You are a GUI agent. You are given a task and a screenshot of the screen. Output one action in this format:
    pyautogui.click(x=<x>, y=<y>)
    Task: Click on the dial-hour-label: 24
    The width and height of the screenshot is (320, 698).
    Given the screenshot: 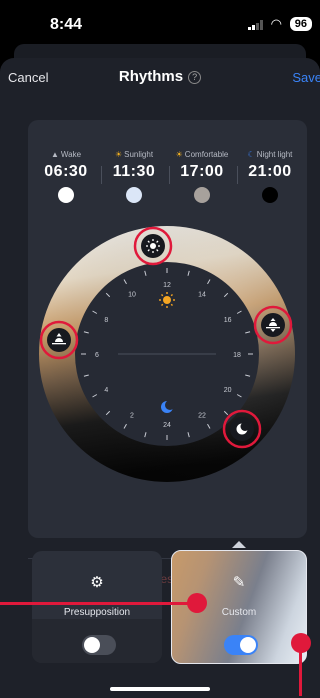 What is the action you would take?
    pyautogui.click(x=167, y=425)
    